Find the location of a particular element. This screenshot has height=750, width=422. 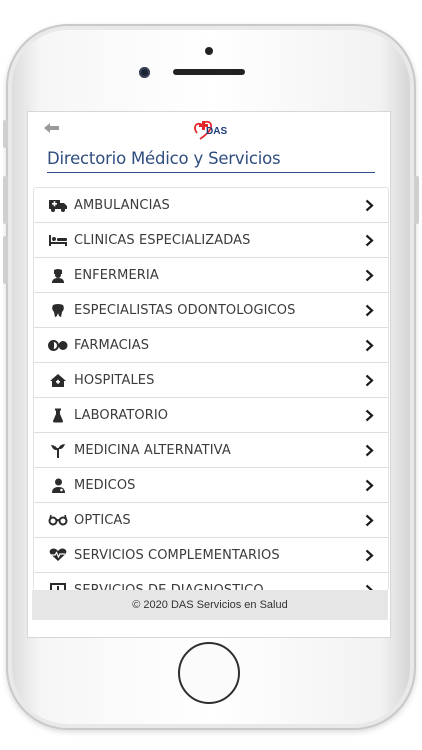

list-item-clinicas: CLINICAS ESPECIALIZADAS is located at coordinates (211, 240).